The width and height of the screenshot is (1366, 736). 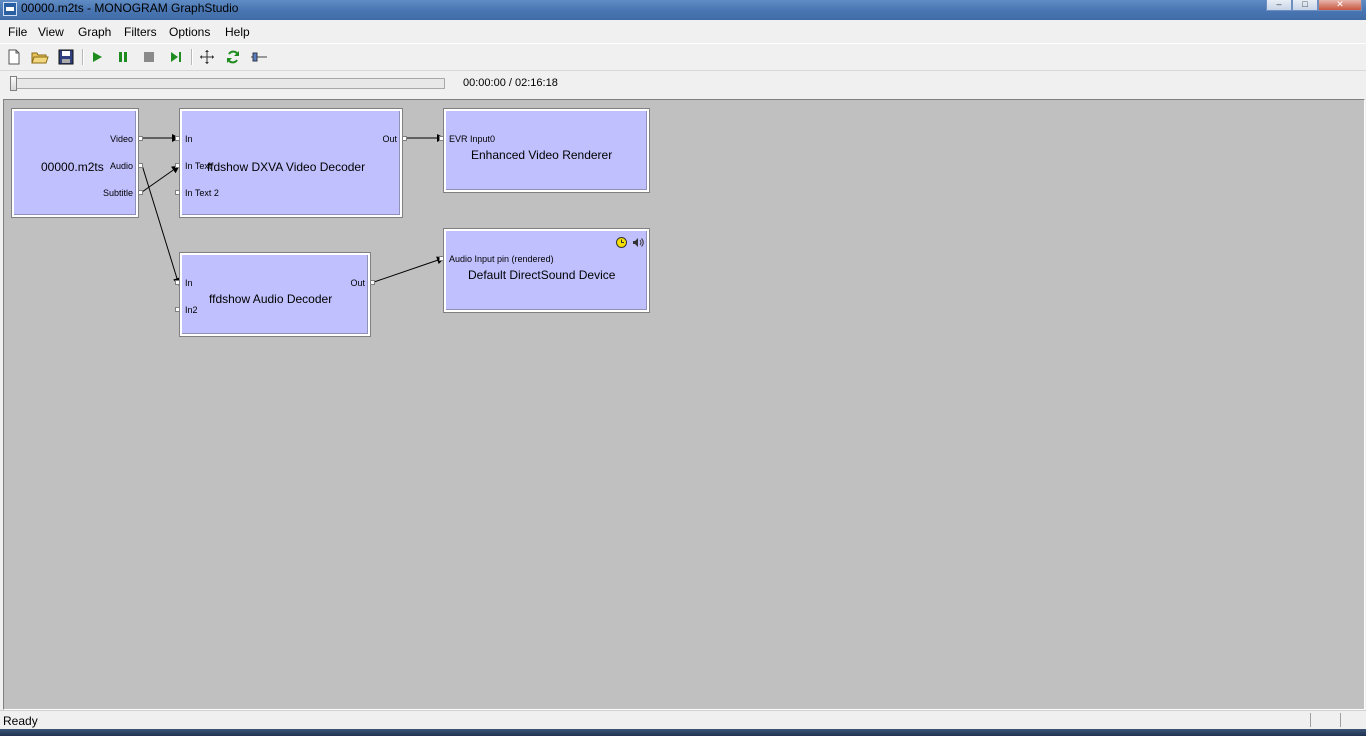 I want to click on pin-label-in-text-2: In Text 2, so click(x=202, y=193).